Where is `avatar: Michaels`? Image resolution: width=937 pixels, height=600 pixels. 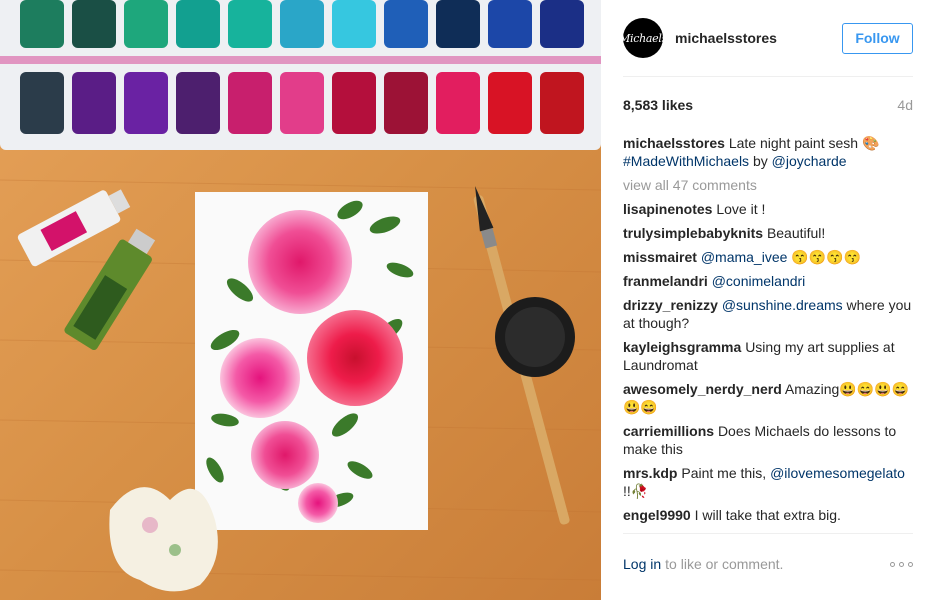 avatar: Michaels is located at coordinates (643, 38).